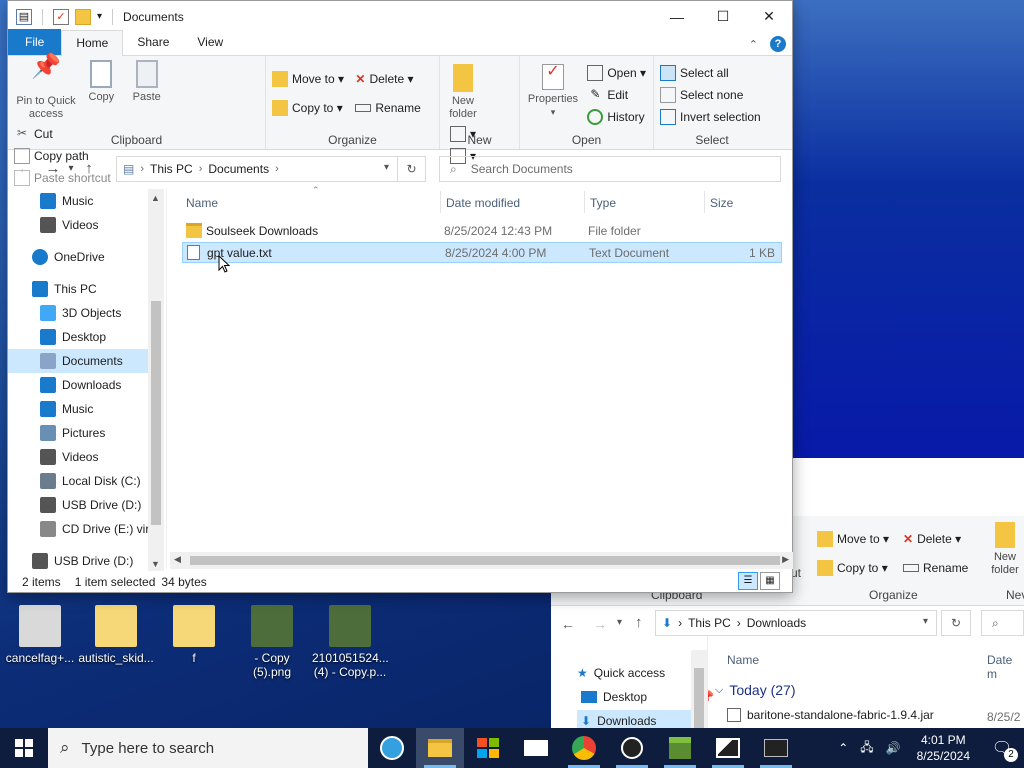 This screenshot has width=1024, height=768. What do you see at coordinates (81, 481) in the screenshot?
I see `nav-item-local-disk-c: Local Disk (C:)` at bounding box center [81, 481].